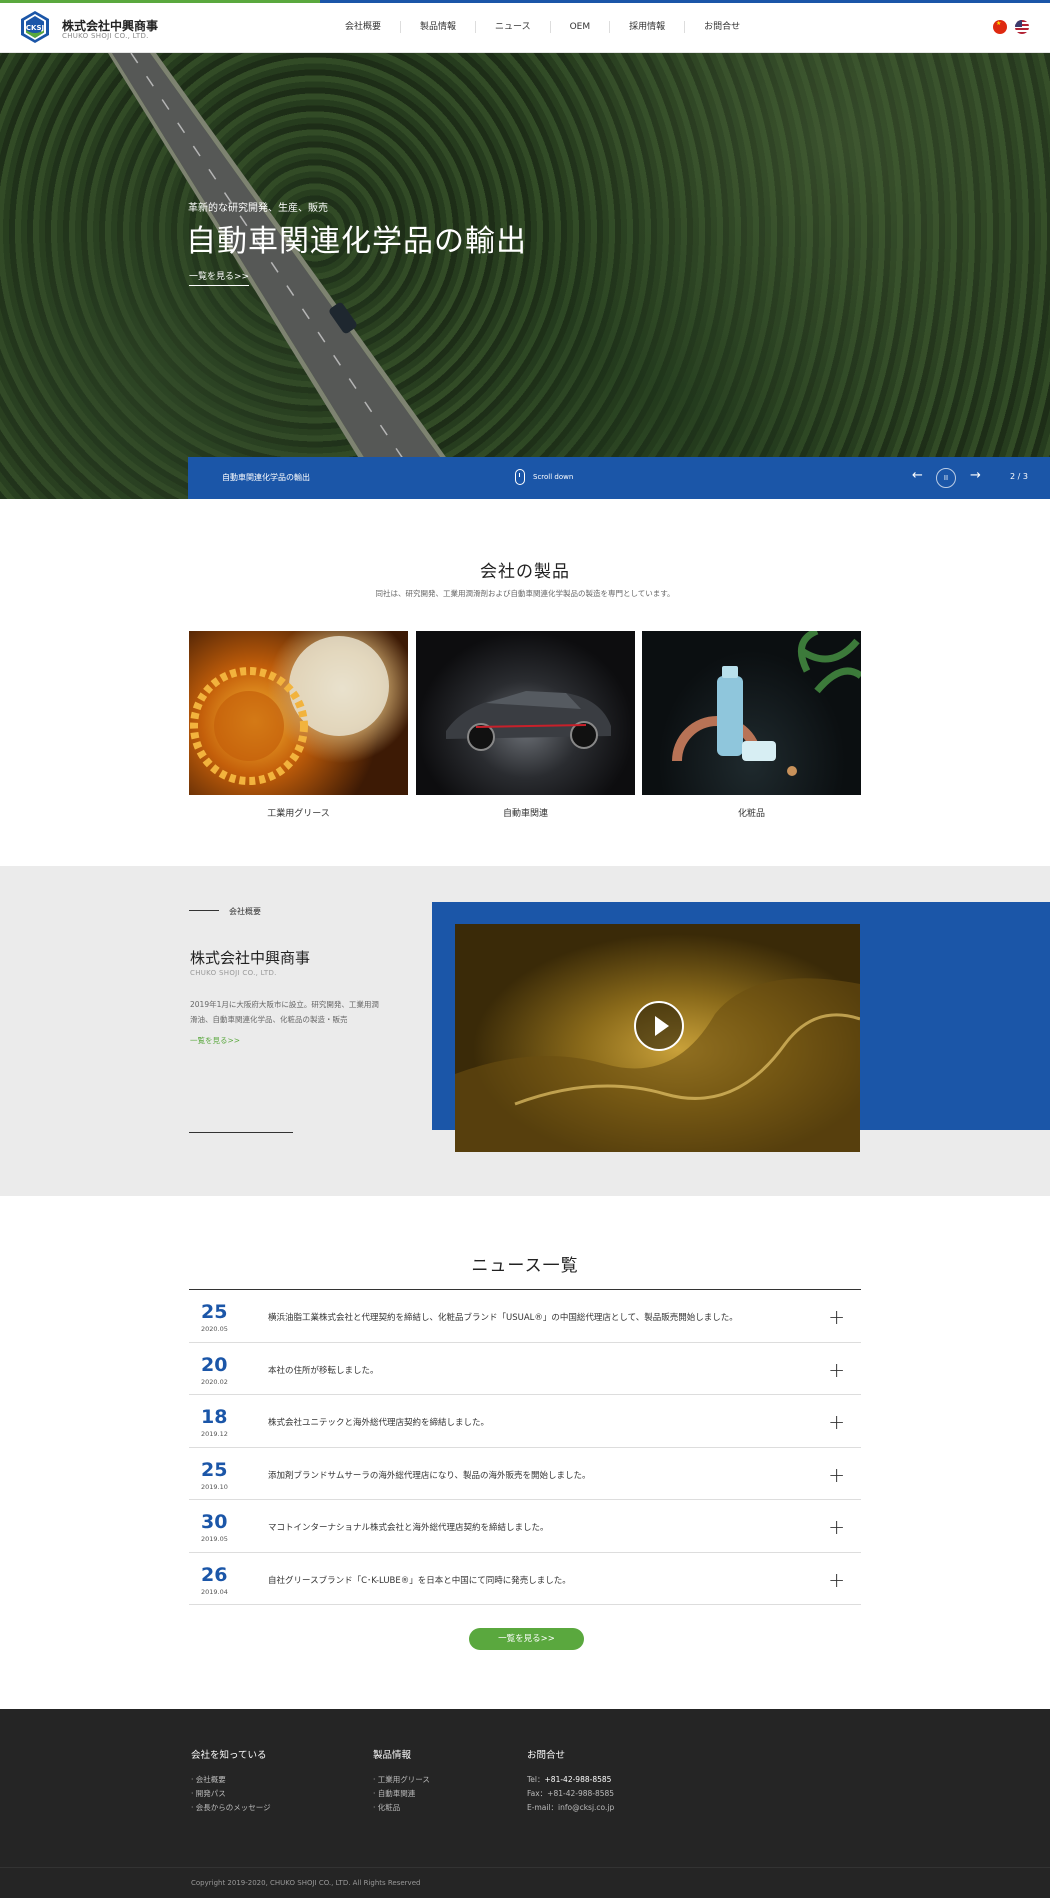 Image resolution: width=1050 pixels, height=1898 pixels. Describe the element at coordinates (429, 1475) in the screenshot. I see `news-text: 添加剤ブランドサムサーラの海外総代理店になり、製品の海外販売を開始しました。` at that location.